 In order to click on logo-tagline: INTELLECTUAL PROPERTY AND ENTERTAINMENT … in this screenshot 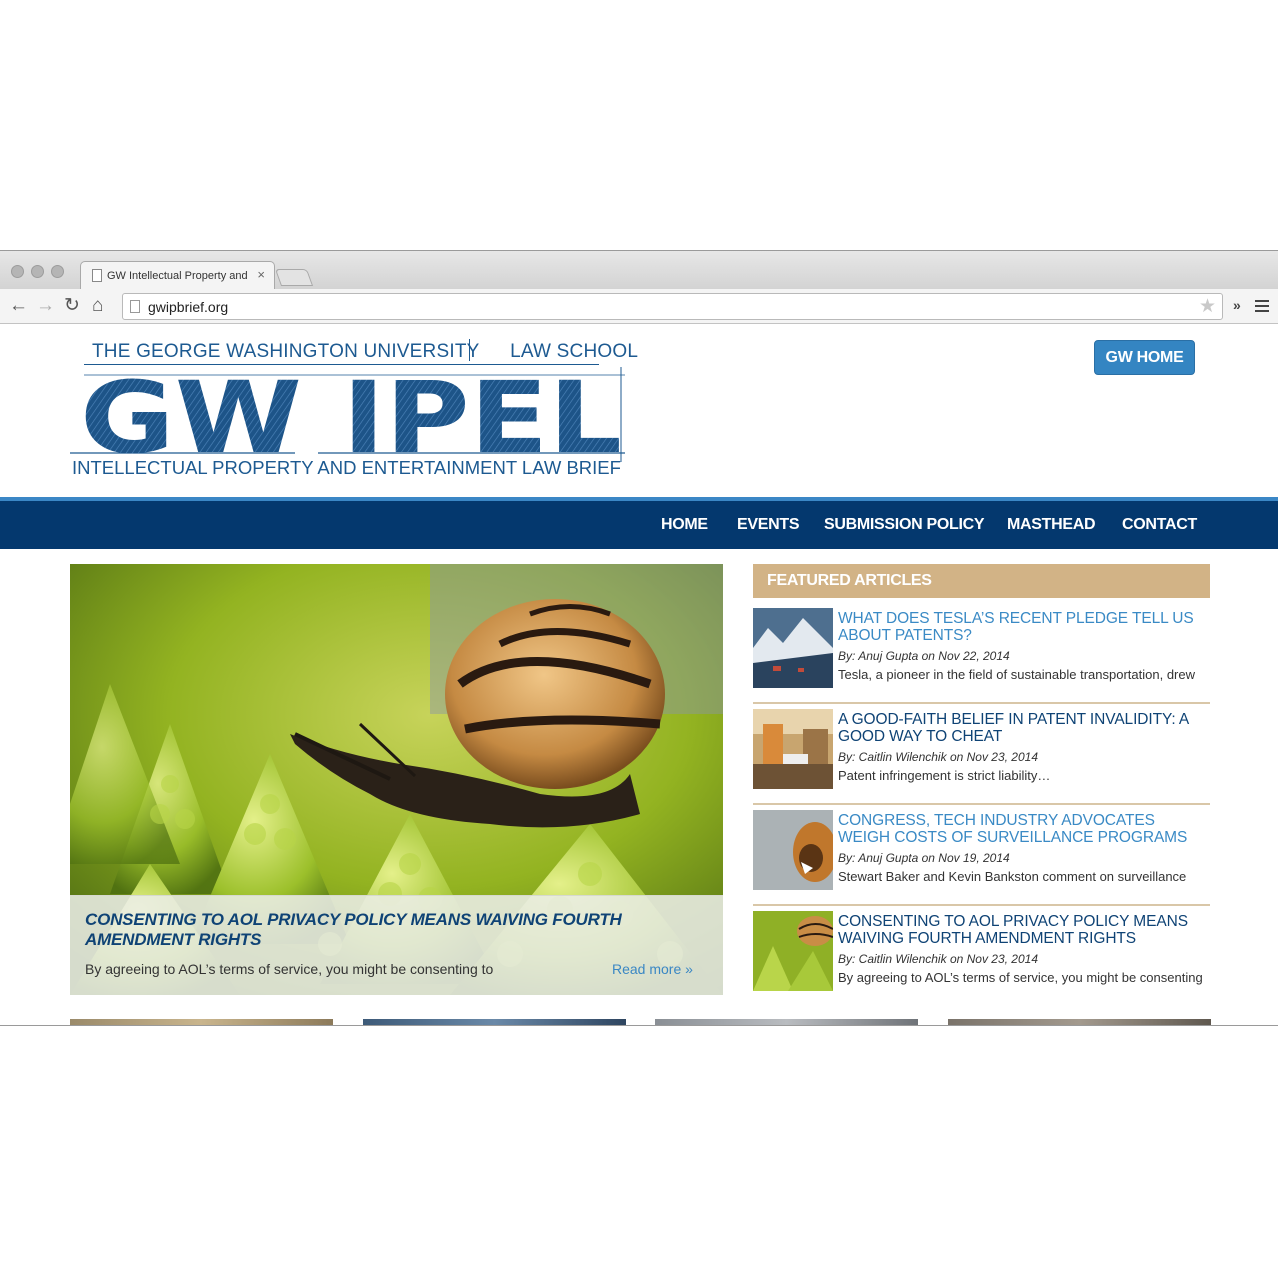, I will do `click(346, 467)`.